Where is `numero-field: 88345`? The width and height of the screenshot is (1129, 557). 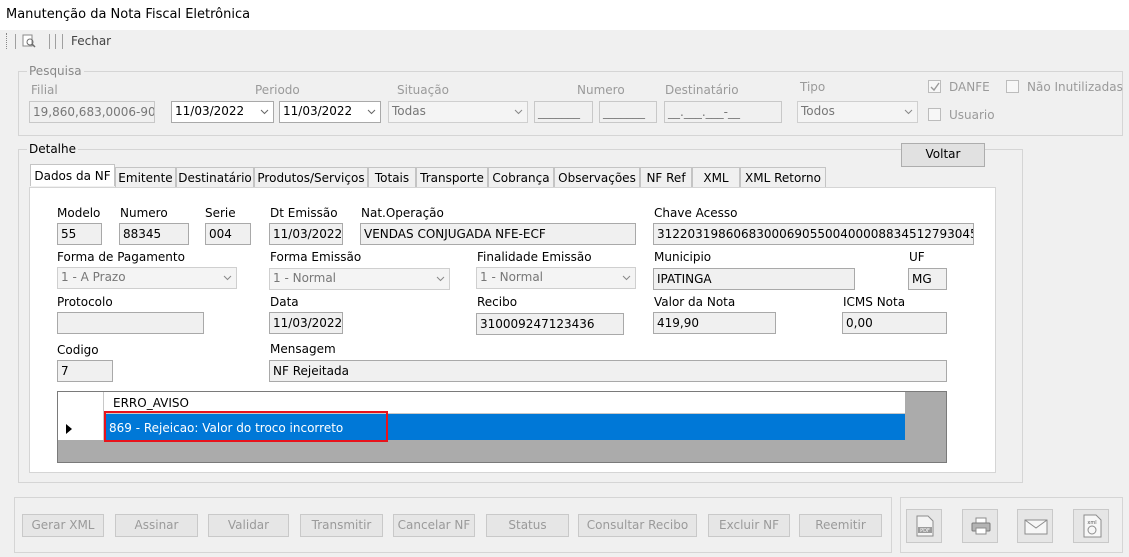 numero-field: 88345 is located at coordinates (154, 234).